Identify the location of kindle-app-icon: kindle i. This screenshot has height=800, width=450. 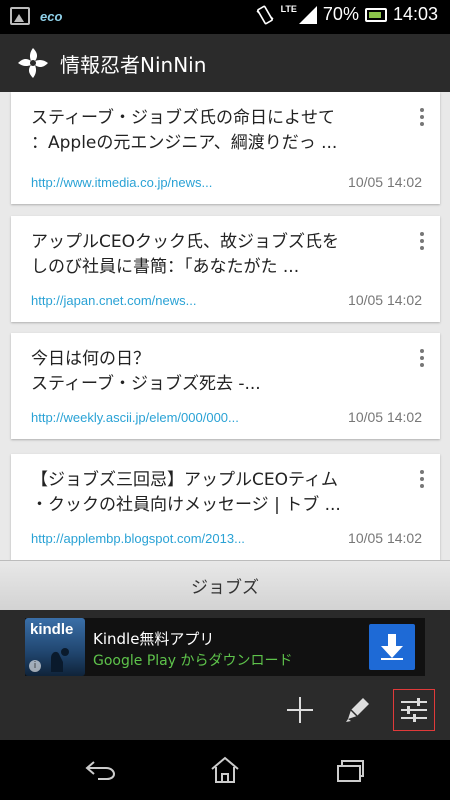
(55, 647).